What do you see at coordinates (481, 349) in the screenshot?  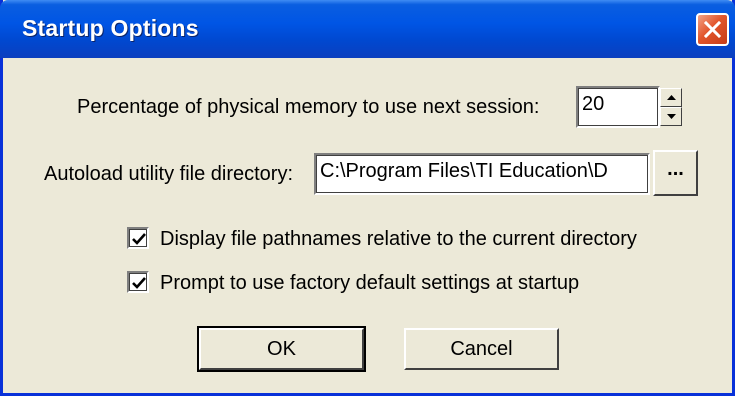 I see `cancel-button: Cancel` at bounding box center [481, 349].